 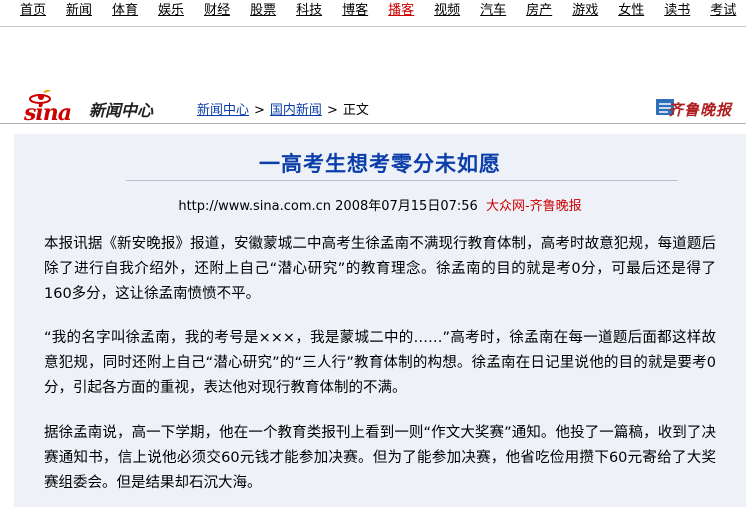 I want to click on sina-logo: sina, so click(x=53, y=108).